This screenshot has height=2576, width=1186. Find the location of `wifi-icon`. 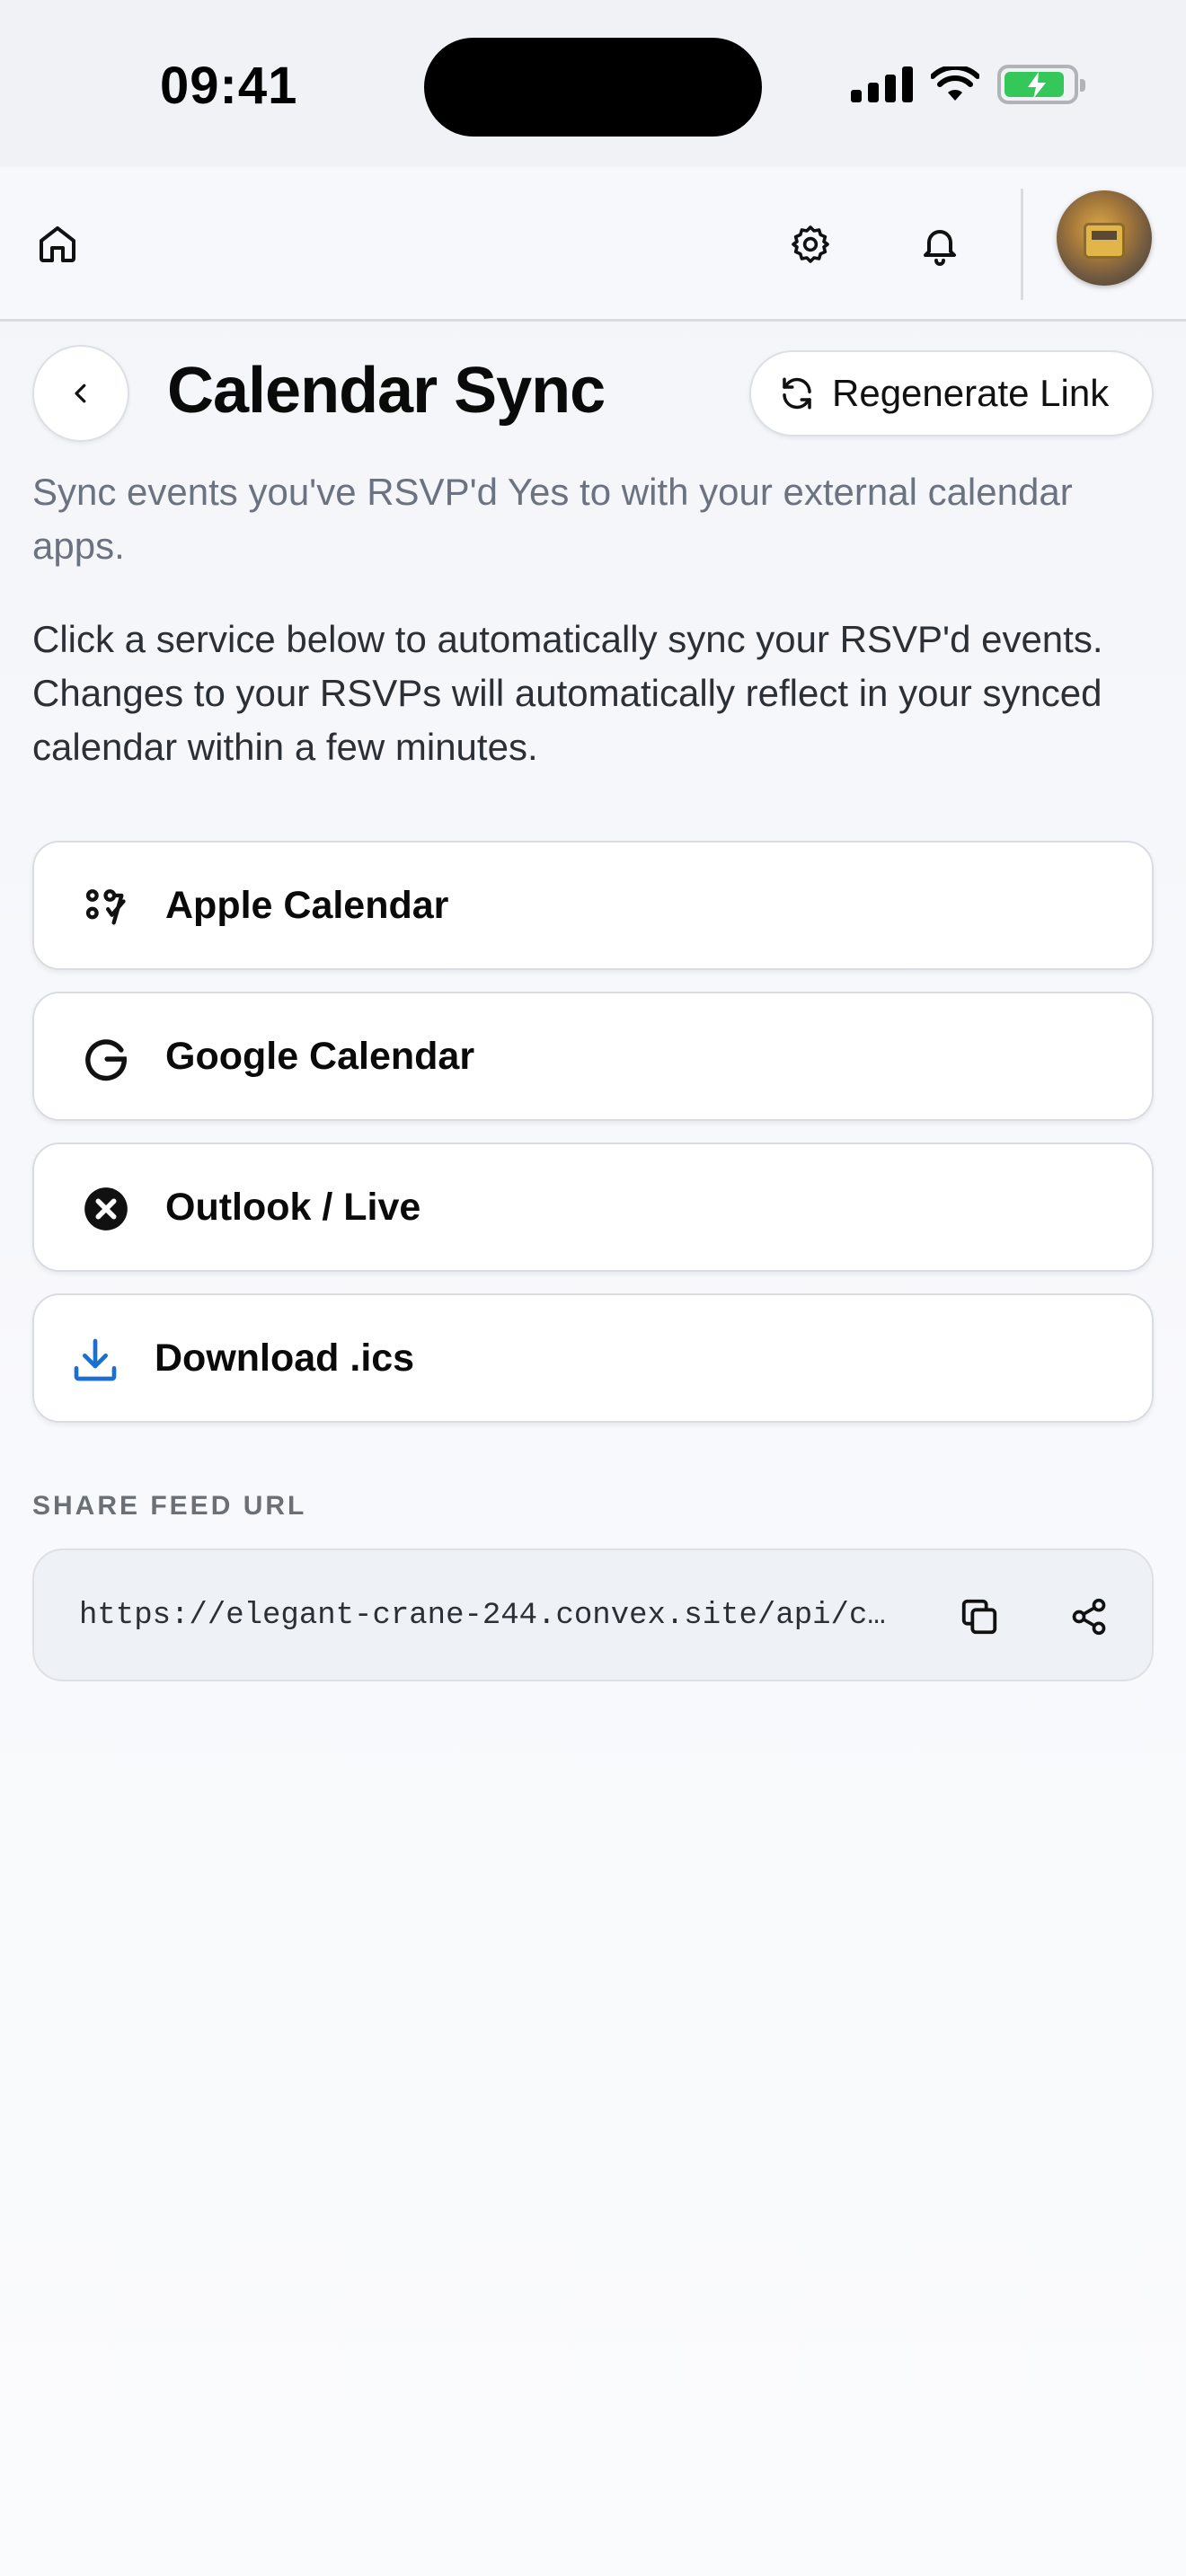

wifi-icon is located at coordinates (955, 83).